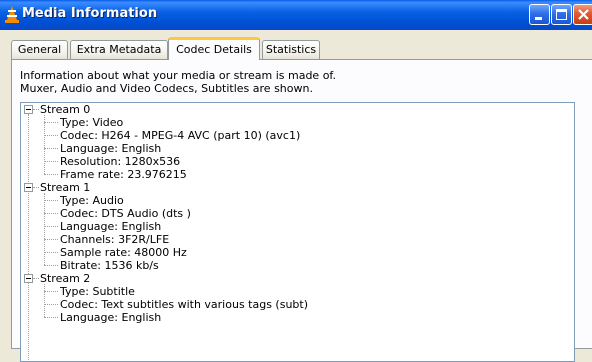  Describe the element at coordinates (120, 161) in the screenshot. I see `tree-detail-item: Resolution: 1280x536` at that location.